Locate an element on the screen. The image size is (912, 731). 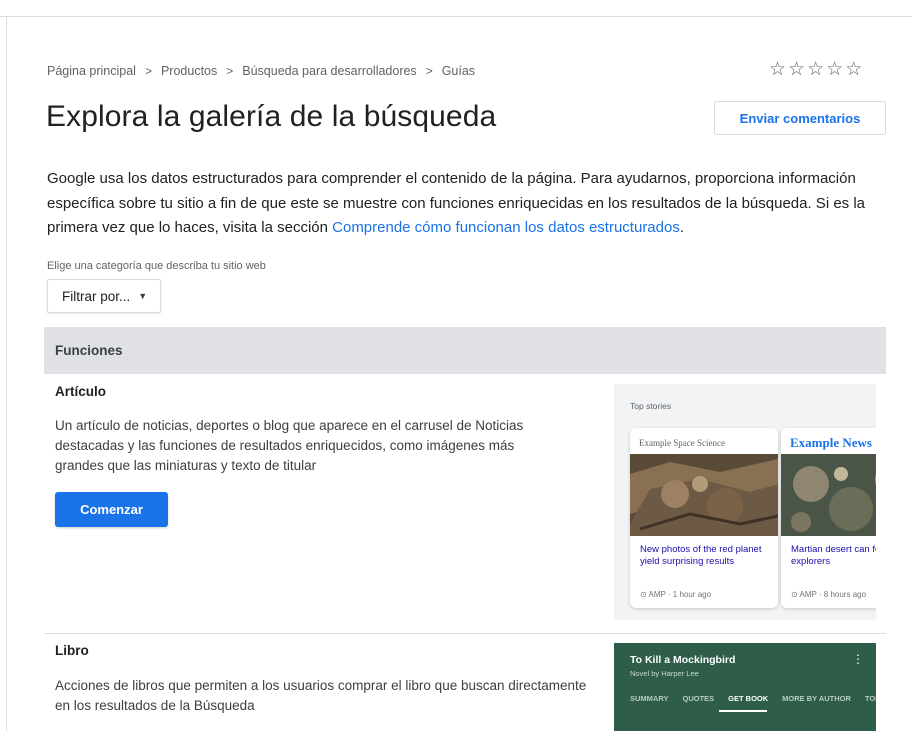
story-publisher: Example Space Science is located at coordinates (682, 443).